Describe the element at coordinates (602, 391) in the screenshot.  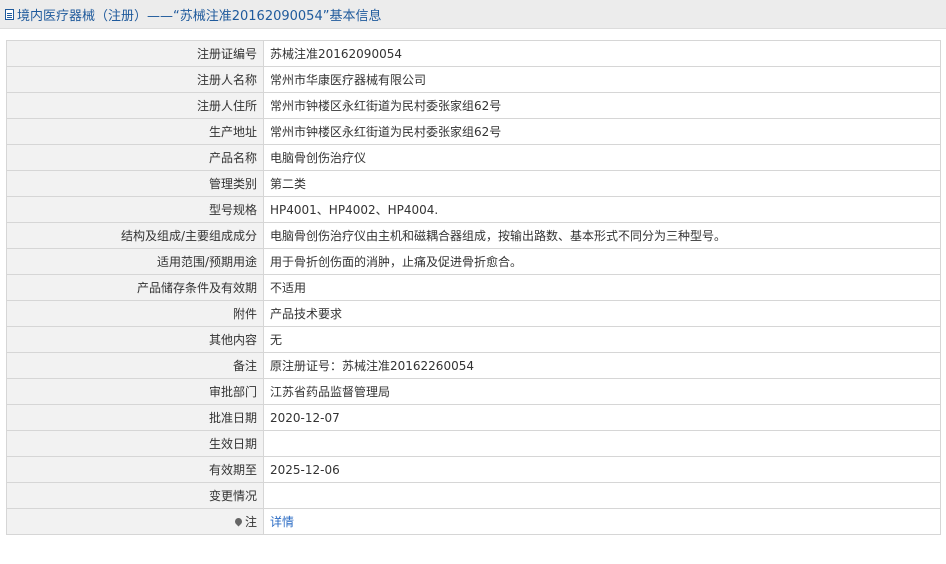
I see `row-value: 江苏省药品监督管理局` at that location.